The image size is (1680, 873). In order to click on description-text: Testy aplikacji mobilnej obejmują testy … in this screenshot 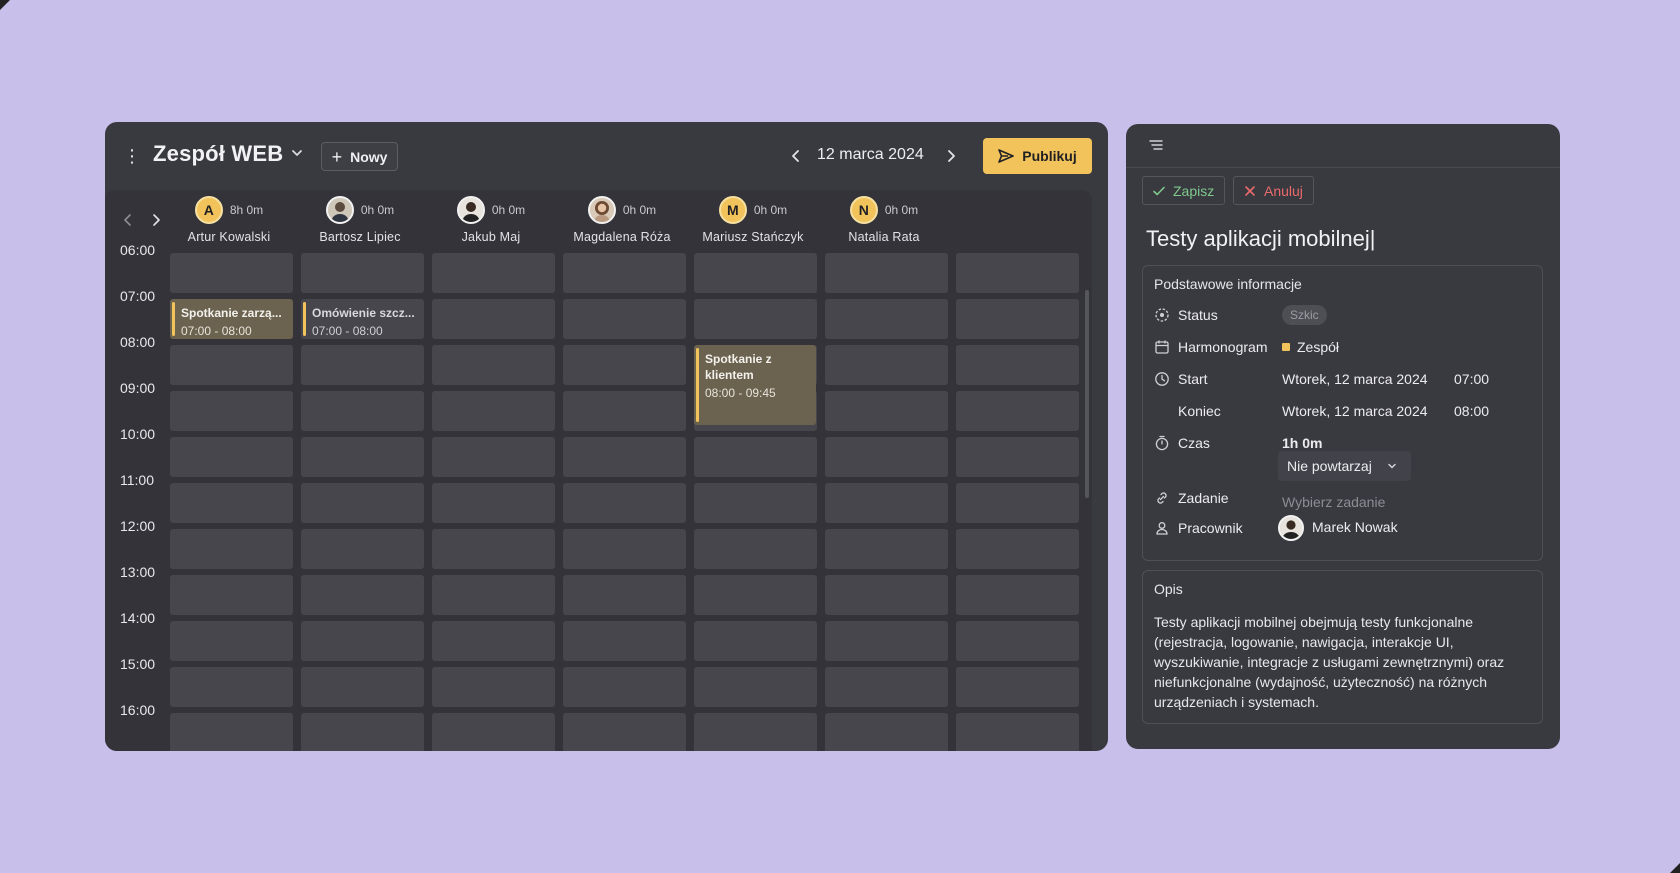, I will do `click(1343, 662)`.